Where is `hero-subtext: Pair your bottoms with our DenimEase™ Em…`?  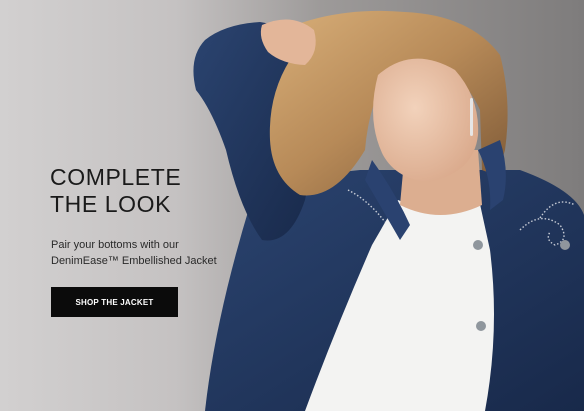
hero-subtext: Pair your bottoms with our DenimEase™ Em… is located at coordinates (134, 253).